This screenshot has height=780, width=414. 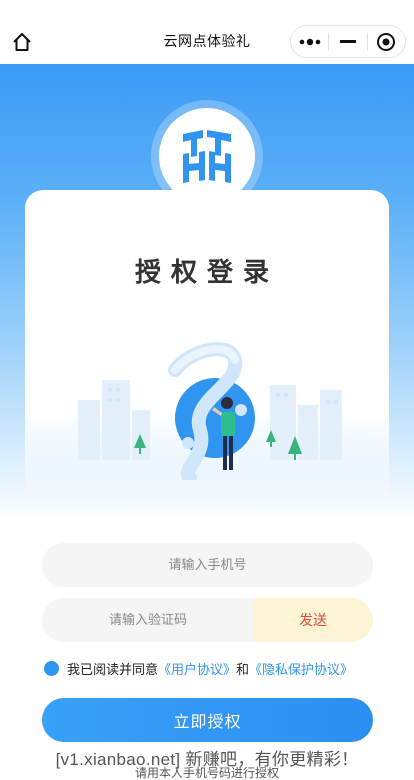 What do you see at coordinates (206, 773) in the screenshot?
I see `auth-hint: 请用本人手机号码进行授权` at bounding box center [206, 773].